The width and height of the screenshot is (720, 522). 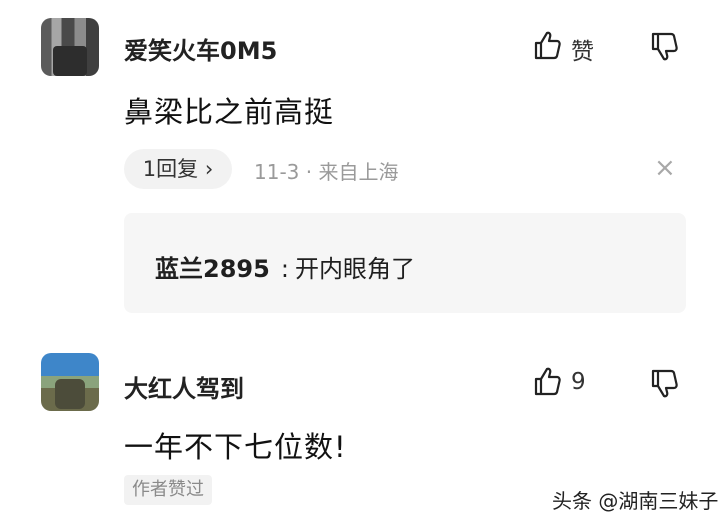 What do you see at coordinates (235, 447) in the screenshot?
I see `comment-text: 一年不下七位数!` at bounding box center [235, 447].